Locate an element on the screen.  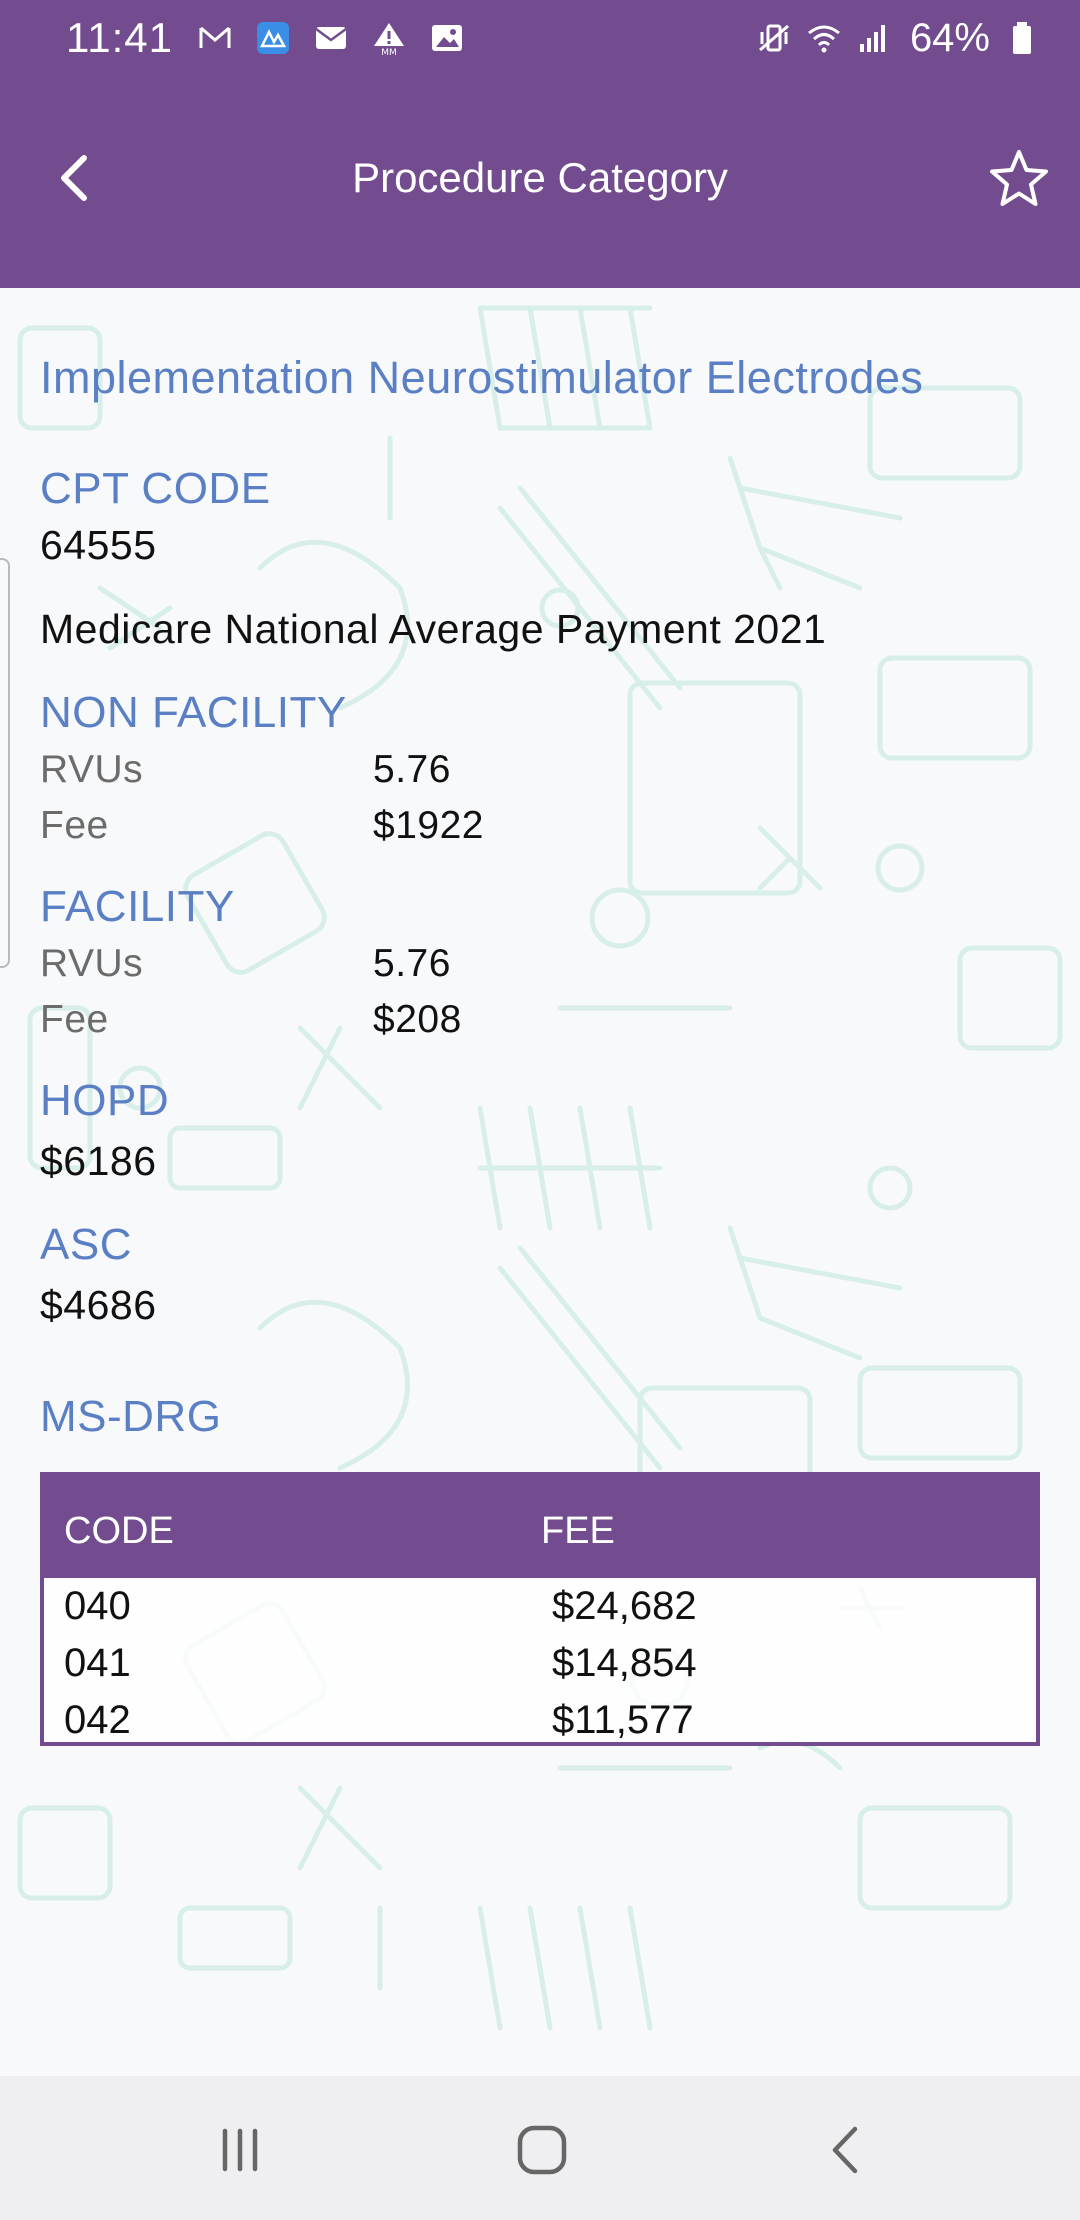
star-icon is located at coordinates (1019, 178).